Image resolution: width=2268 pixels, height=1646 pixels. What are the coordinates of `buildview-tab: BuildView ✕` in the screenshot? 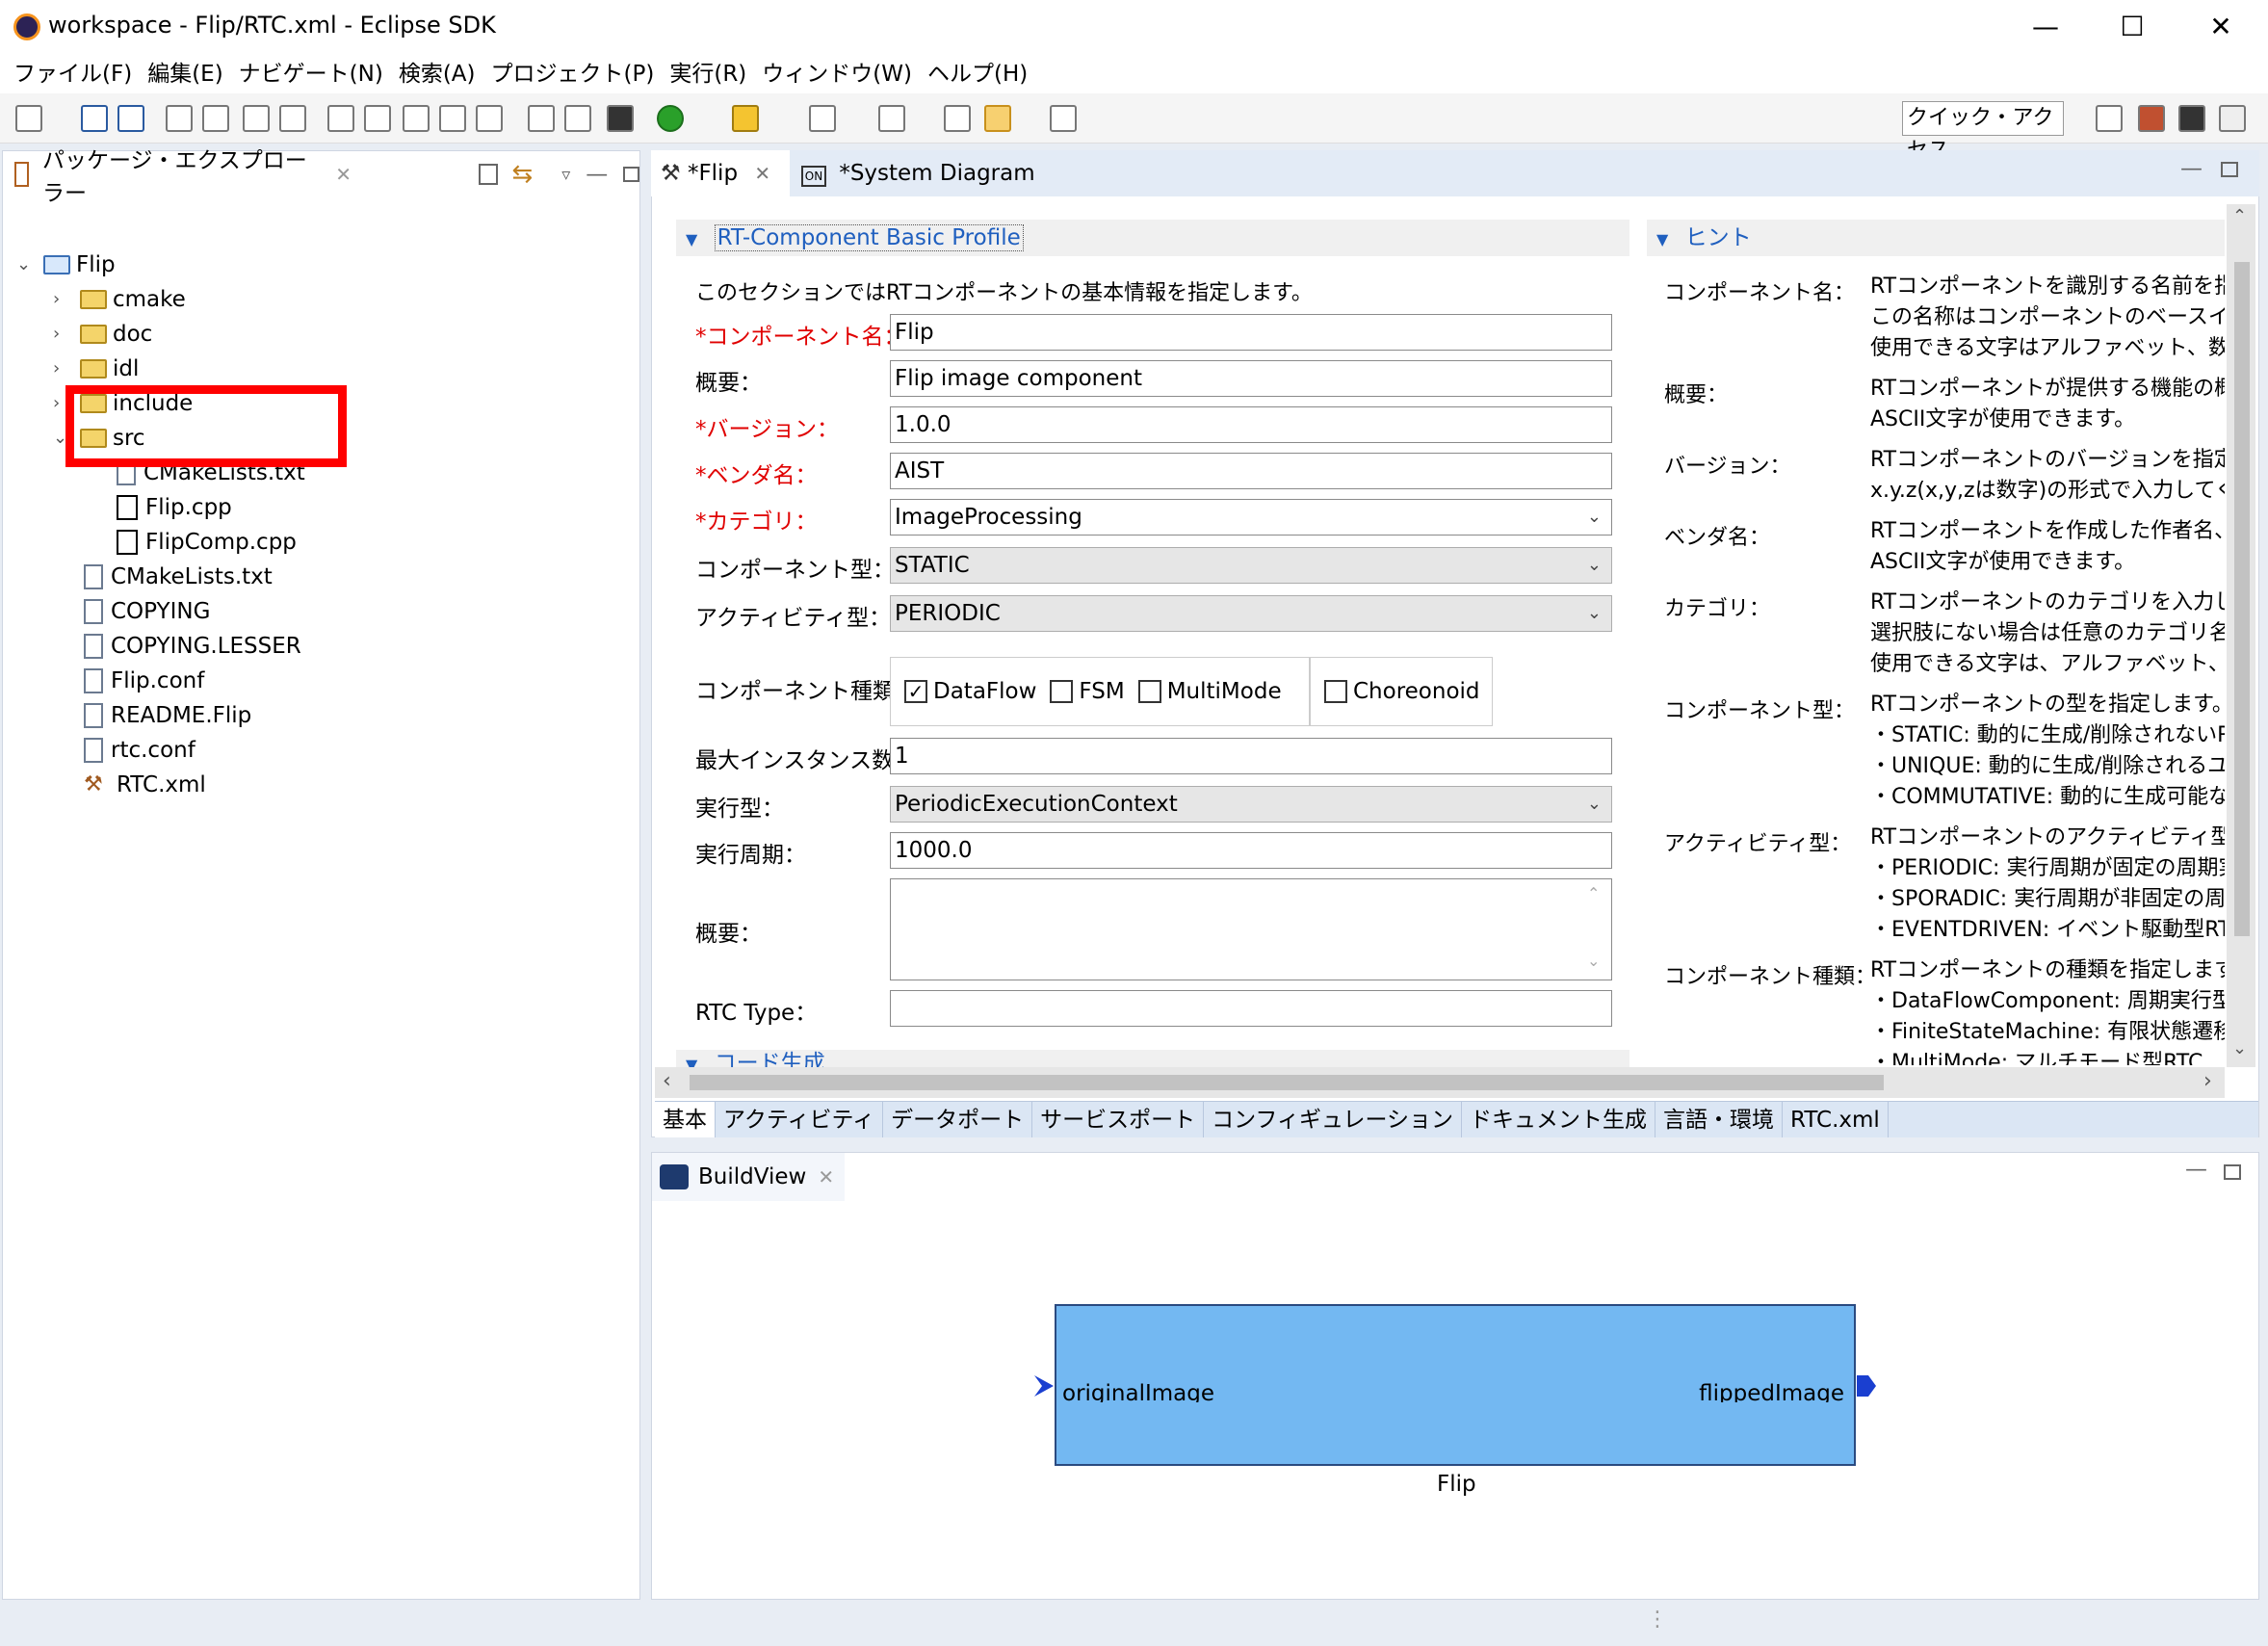 It's located at (748, 1177).